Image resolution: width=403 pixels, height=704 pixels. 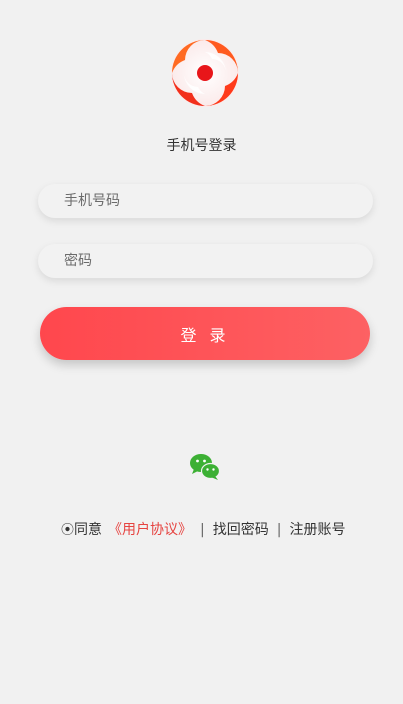 What do you see at coordinates (241, 530) in the screenshot?
I see `find-password-link: 找回密码` at bounding box center [241, 530].